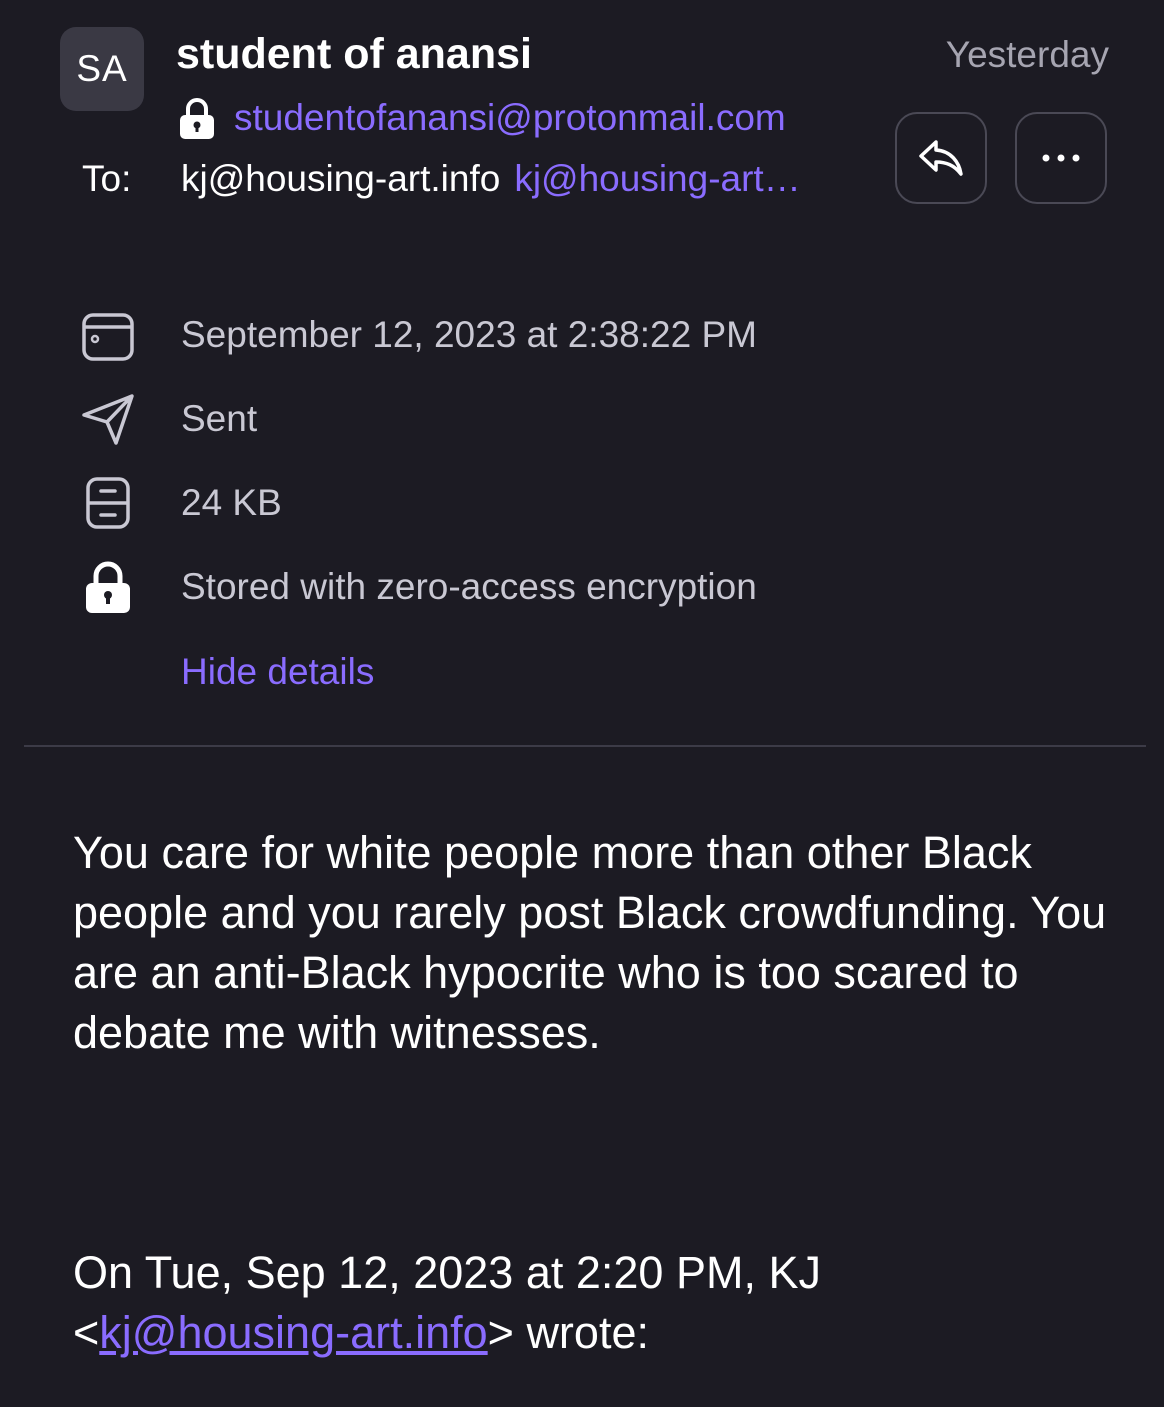 This screenshot has height=1407, width=1164. I want to click on to-label: To:, so click(107, 178).